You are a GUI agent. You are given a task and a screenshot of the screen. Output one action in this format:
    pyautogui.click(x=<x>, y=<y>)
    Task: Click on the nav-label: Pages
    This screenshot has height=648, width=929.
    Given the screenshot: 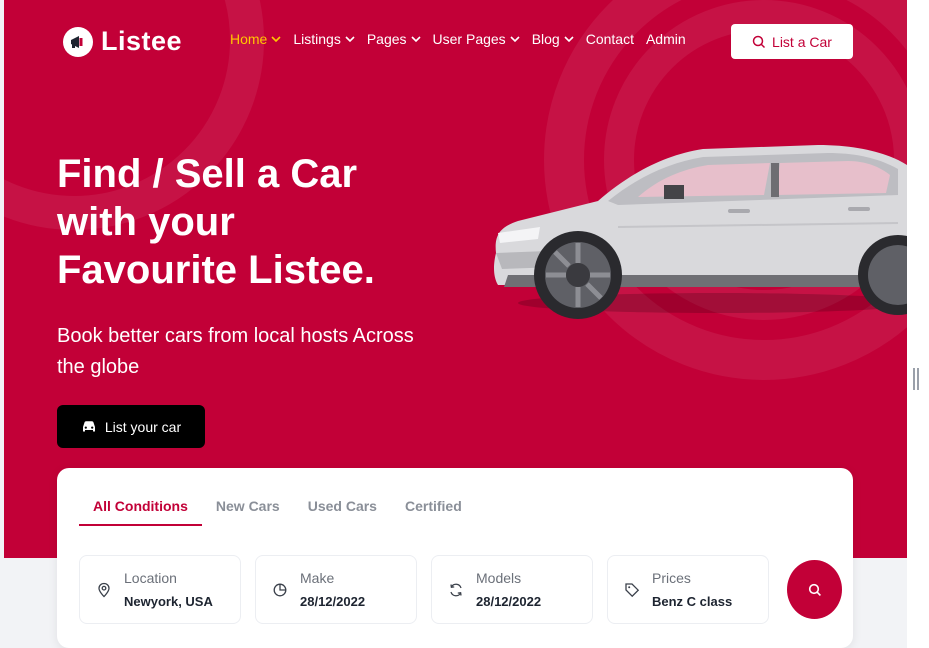 What is the action you would take?
    pyautogui.click(x=386, y=39)
    